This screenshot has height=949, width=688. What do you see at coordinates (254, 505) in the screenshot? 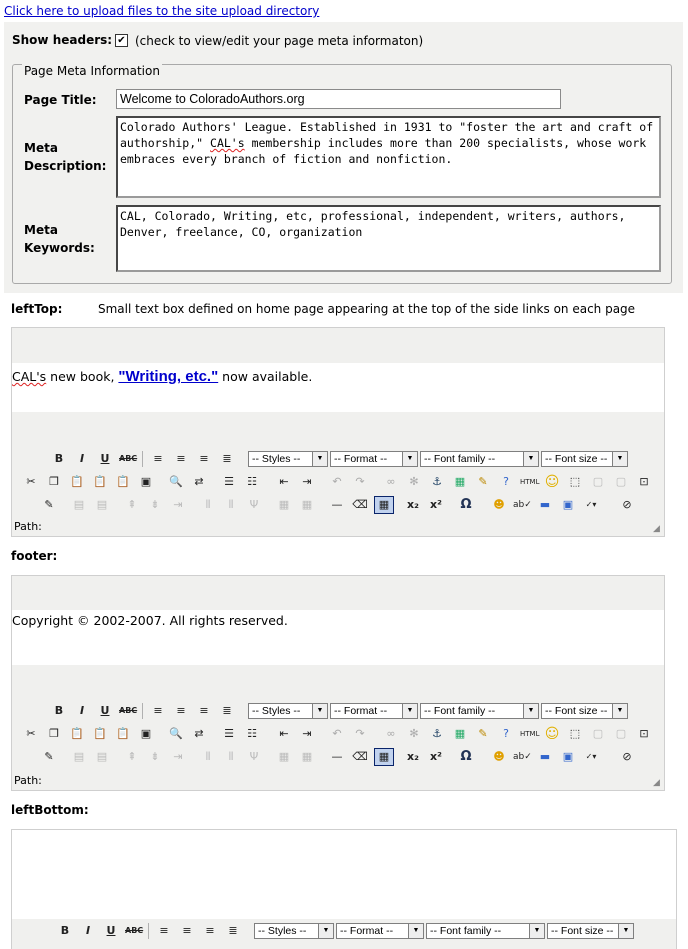
I see `delete-col-icon: Ψ` at bounding box center [254, 505].